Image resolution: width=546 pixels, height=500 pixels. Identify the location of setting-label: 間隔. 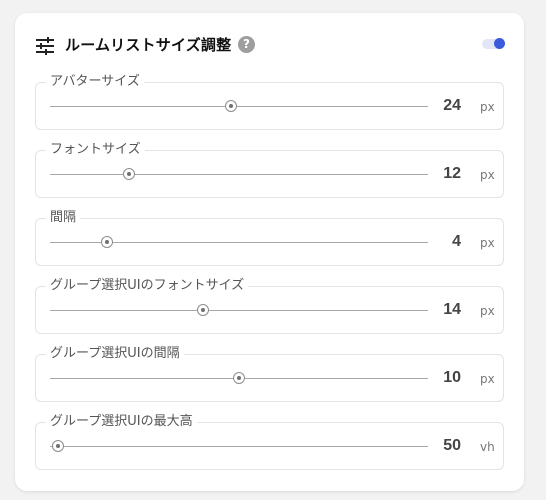
(63, 218).